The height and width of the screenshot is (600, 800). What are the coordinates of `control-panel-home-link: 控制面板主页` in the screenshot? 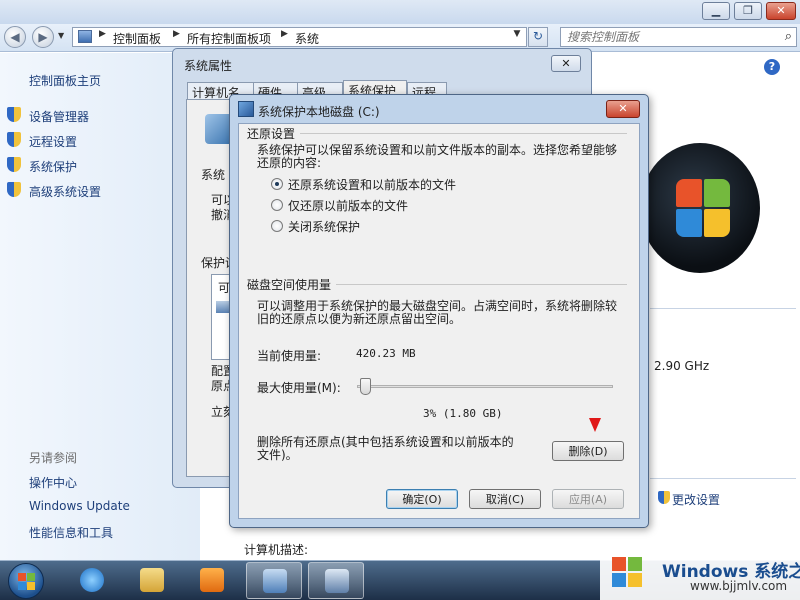 It's located at (65, 80).